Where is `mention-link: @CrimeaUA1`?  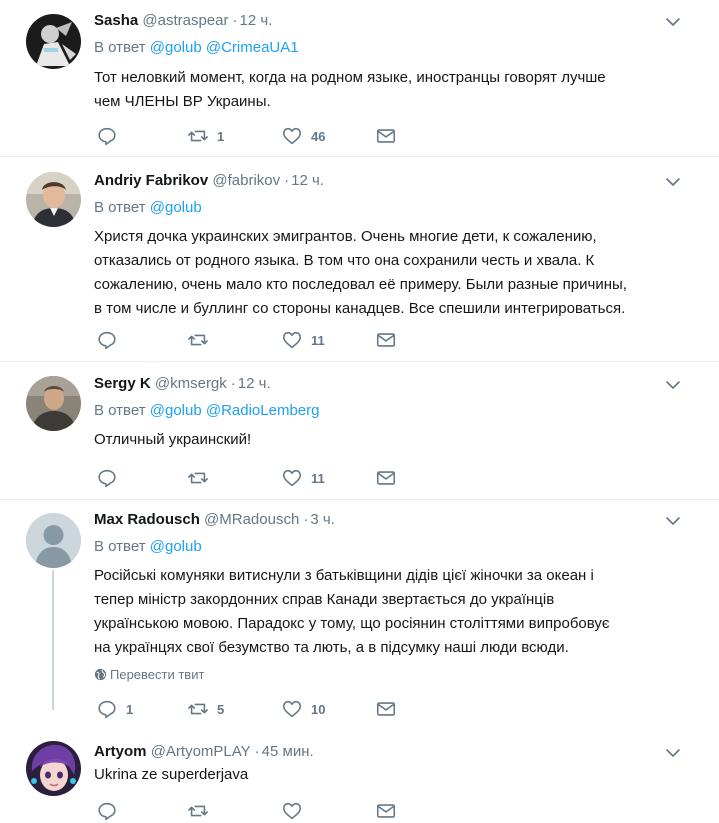 mention-link: @CrimeaUA1 is located at coordinates (252, 47).